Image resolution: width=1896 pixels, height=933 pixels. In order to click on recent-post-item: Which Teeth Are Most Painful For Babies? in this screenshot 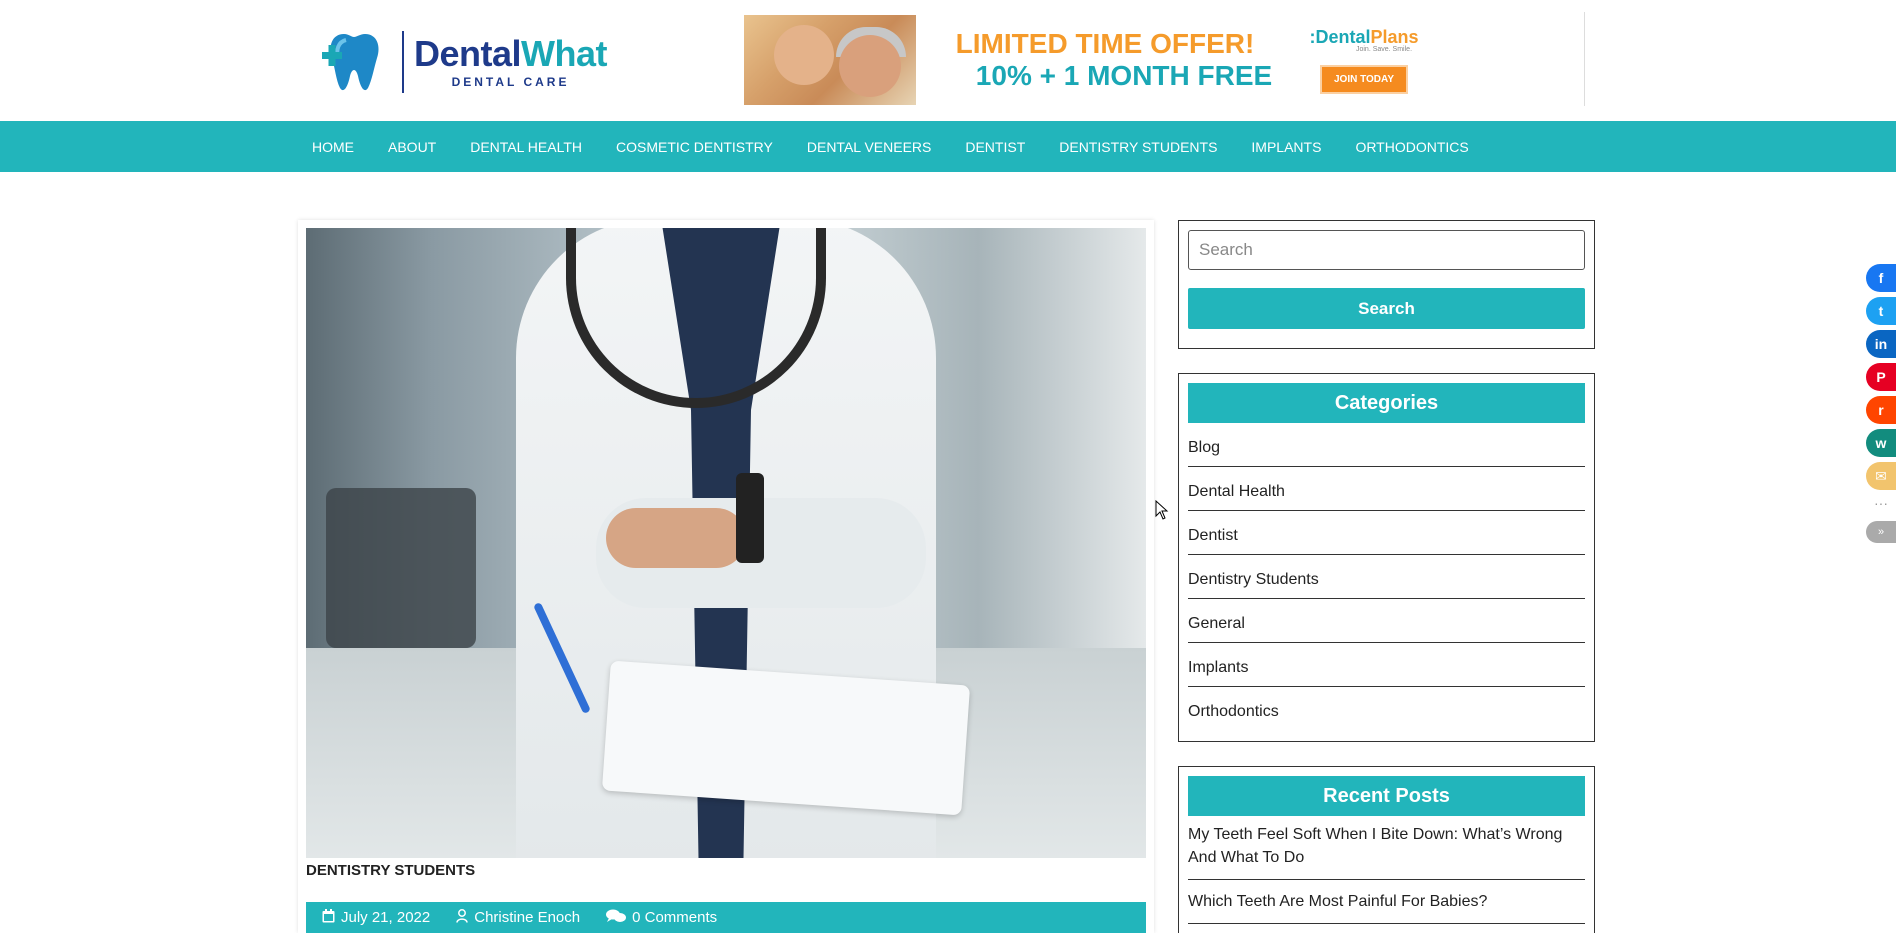, I will do `click(1386, 907)`.